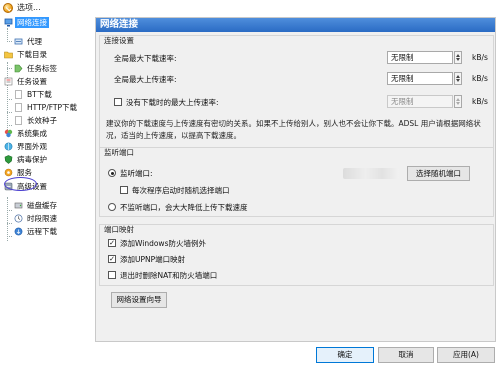  What do you see at coordinates (118, 102) in the screenshot?
I see `no-task-upload-checkbox` at bounding box center [118, 102].